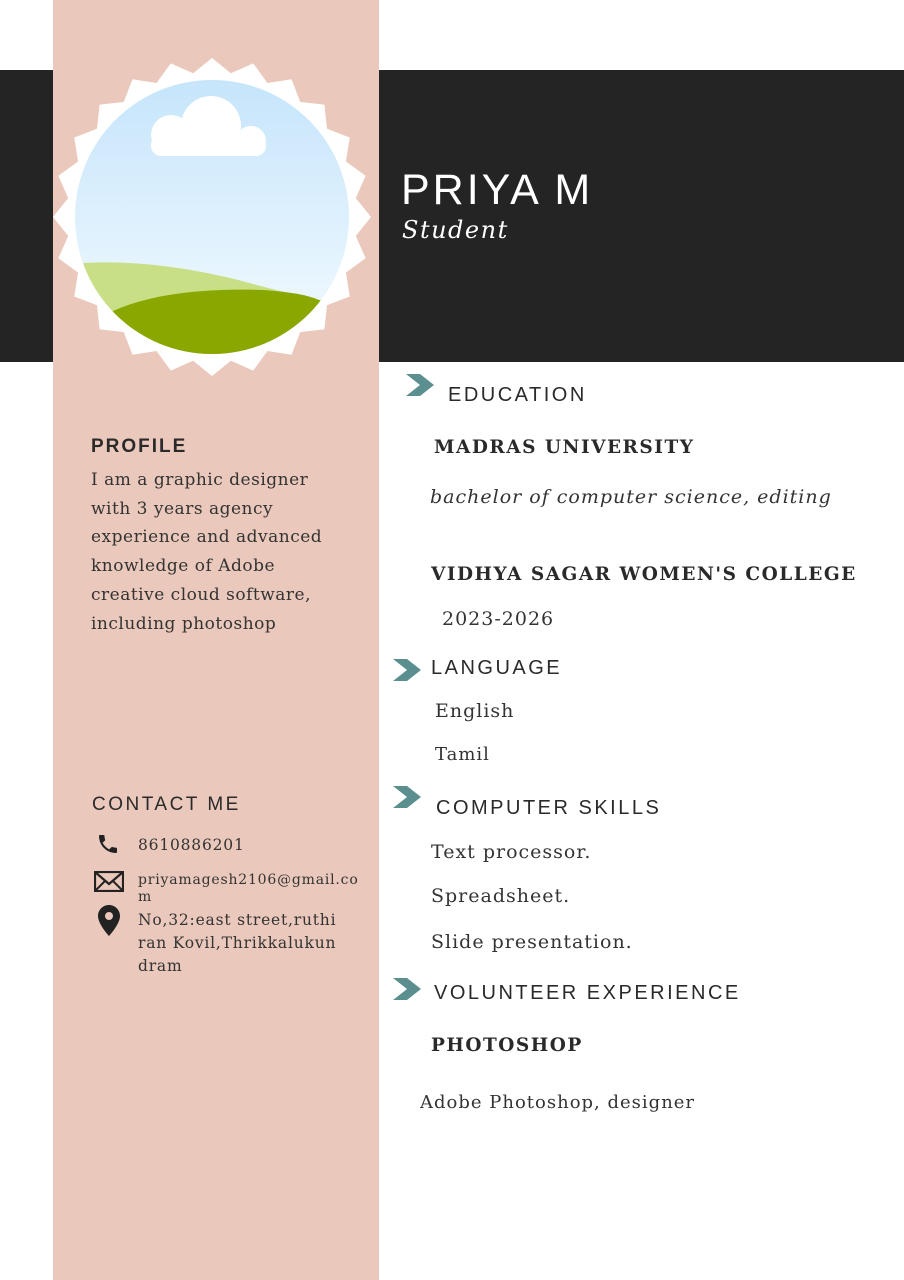  Describe the element at coordinates (462, 754) in the screenshot. I see `language-item: Tamil` at that location.